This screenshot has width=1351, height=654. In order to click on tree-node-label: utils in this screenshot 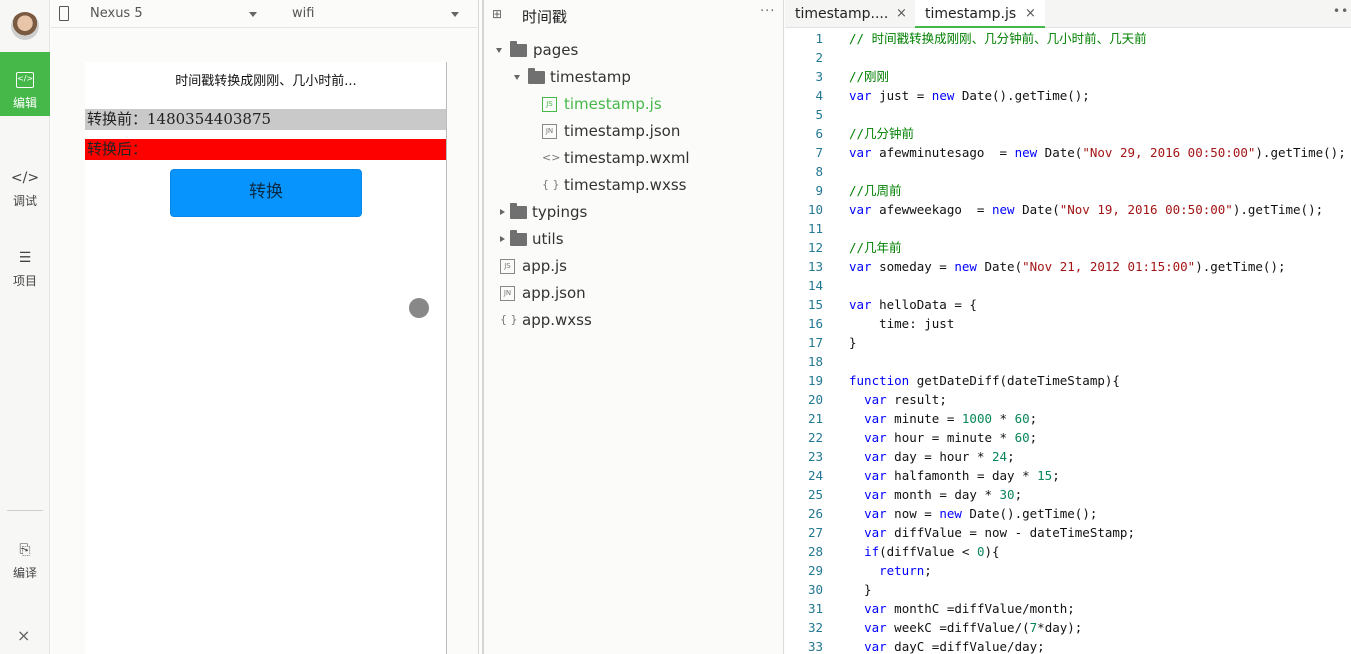, I will do `click(548, 239)`.